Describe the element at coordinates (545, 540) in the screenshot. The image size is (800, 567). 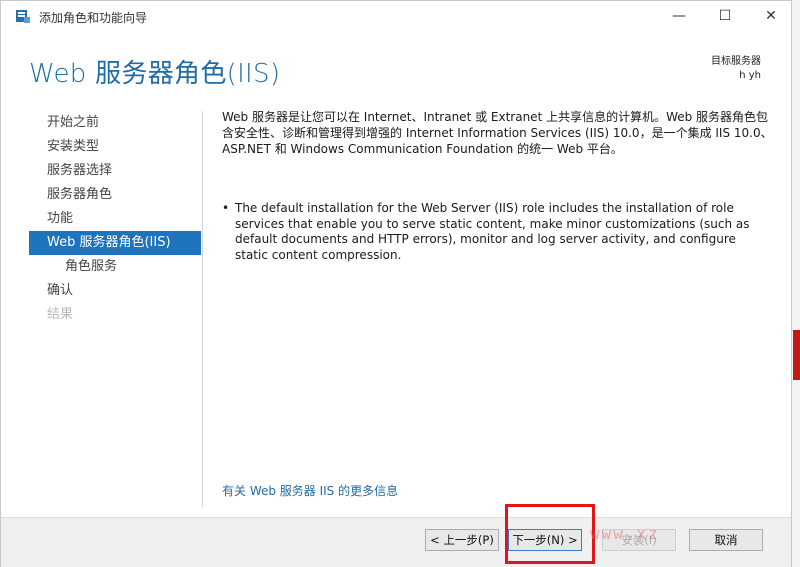
I see `next-button: 下一步(N) >` at that location.